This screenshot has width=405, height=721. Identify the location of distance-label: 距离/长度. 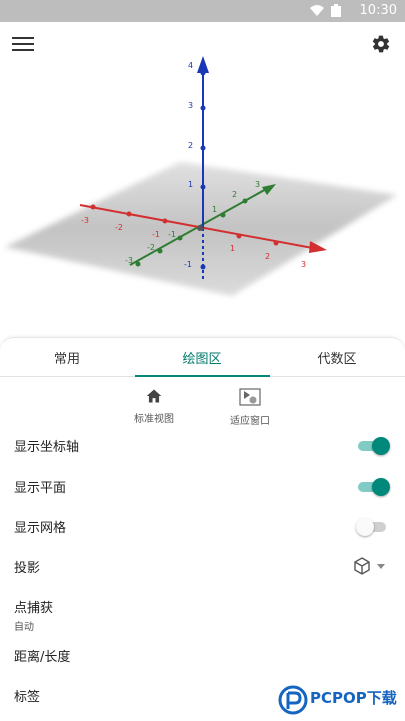
(42, 657).